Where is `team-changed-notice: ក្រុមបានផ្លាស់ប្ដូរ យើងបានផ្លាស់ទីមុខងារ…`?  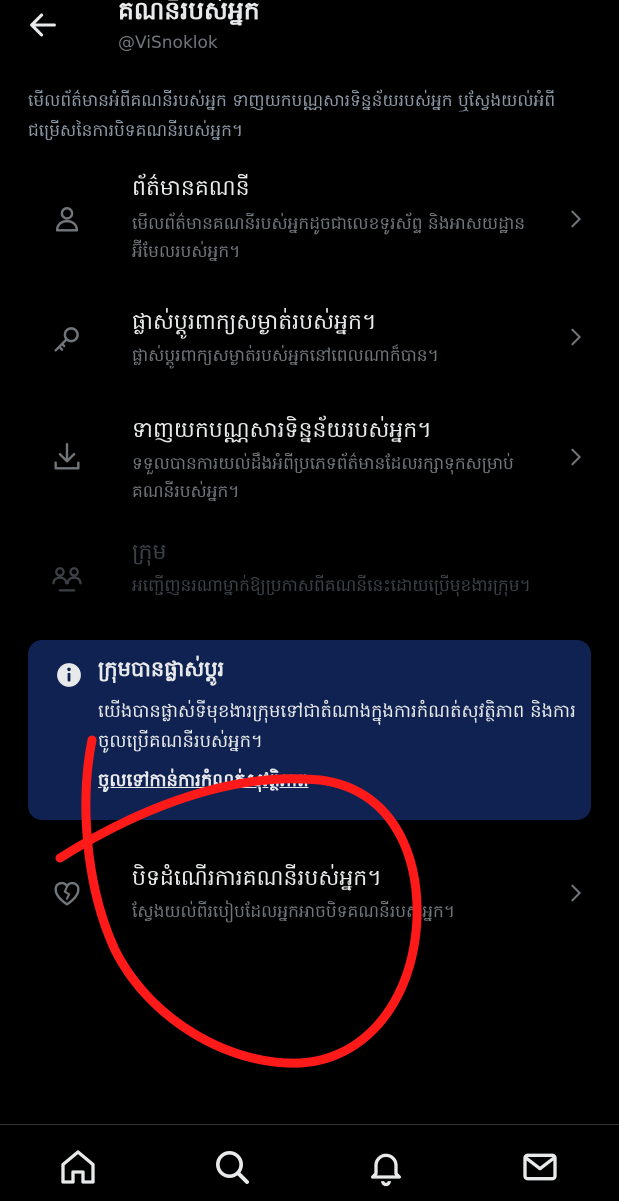
team-changed-notice: ក្រុមបានផ្លាស់ប្ដូរ យើងបានផ្លាស់ទីមុខងារ… is located at coordinates (309, 730).